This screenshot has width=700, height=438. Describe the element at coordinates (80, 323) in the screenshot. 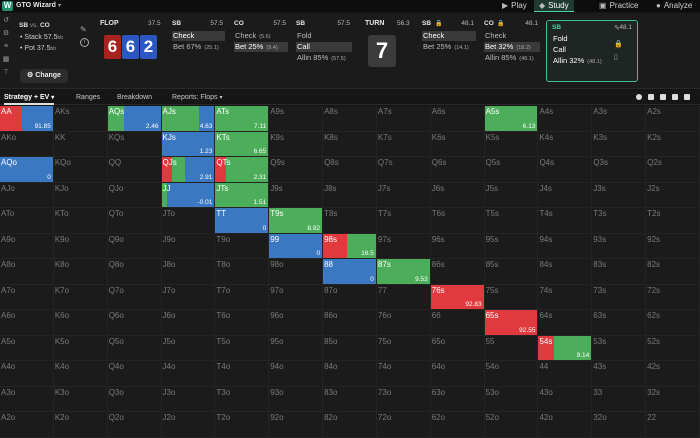

I see `hand-cell-K6o: K6o` at that location.